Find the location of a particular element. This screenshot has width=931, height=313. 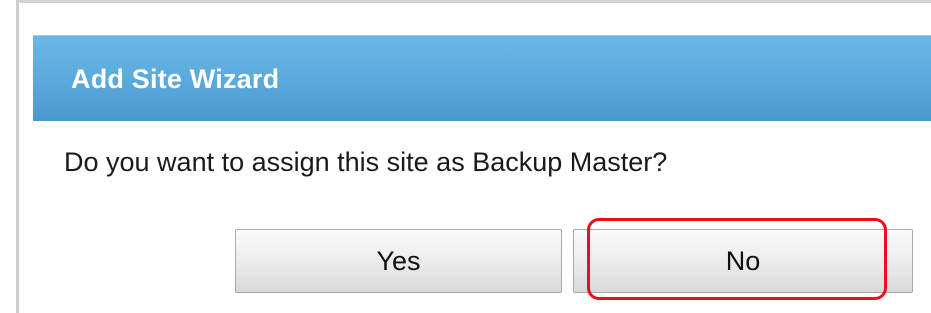

yes-button: Yes is located at coordinates (398, 261).